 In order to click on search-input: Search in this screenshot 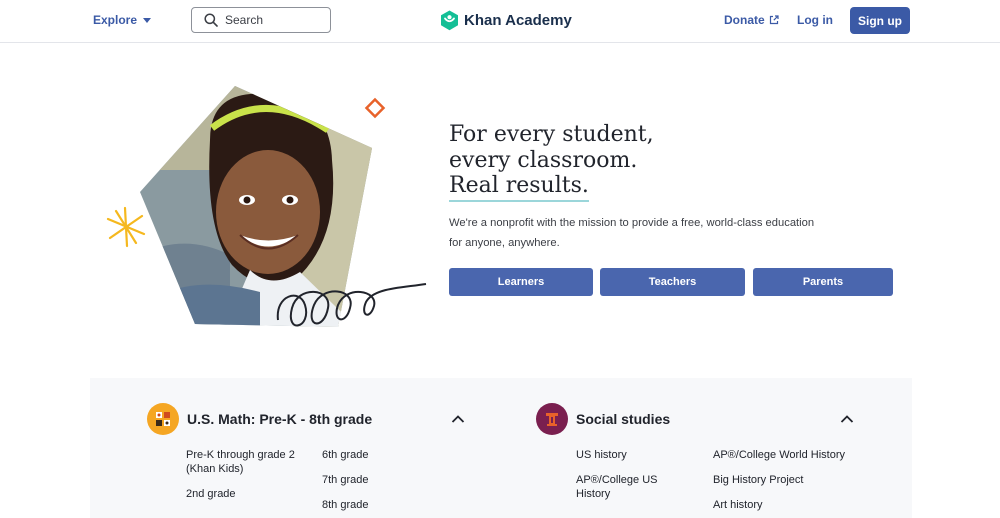, I will do `click(261, 20)`.